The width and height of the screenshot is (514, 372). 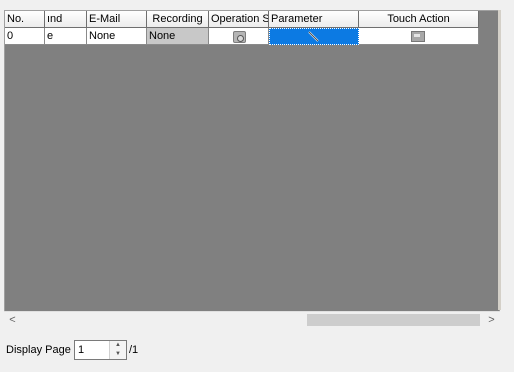 I want to click on header-recording: Recording, so click(x=178, y=19).